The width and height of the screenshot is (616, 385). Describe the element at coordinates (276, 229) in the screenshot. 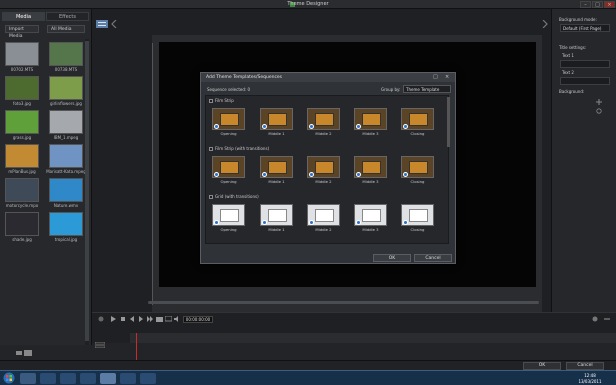

I see `template-label: Middle 1` at that location.